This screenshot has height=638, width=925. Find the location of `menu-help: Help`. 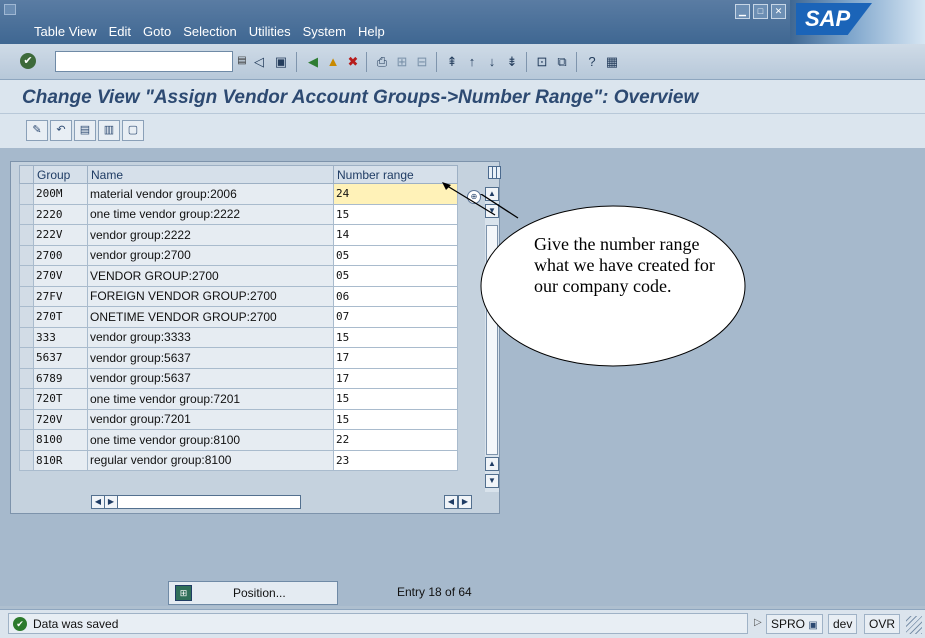

menu-help: Help is located at coordinates (371, 31).